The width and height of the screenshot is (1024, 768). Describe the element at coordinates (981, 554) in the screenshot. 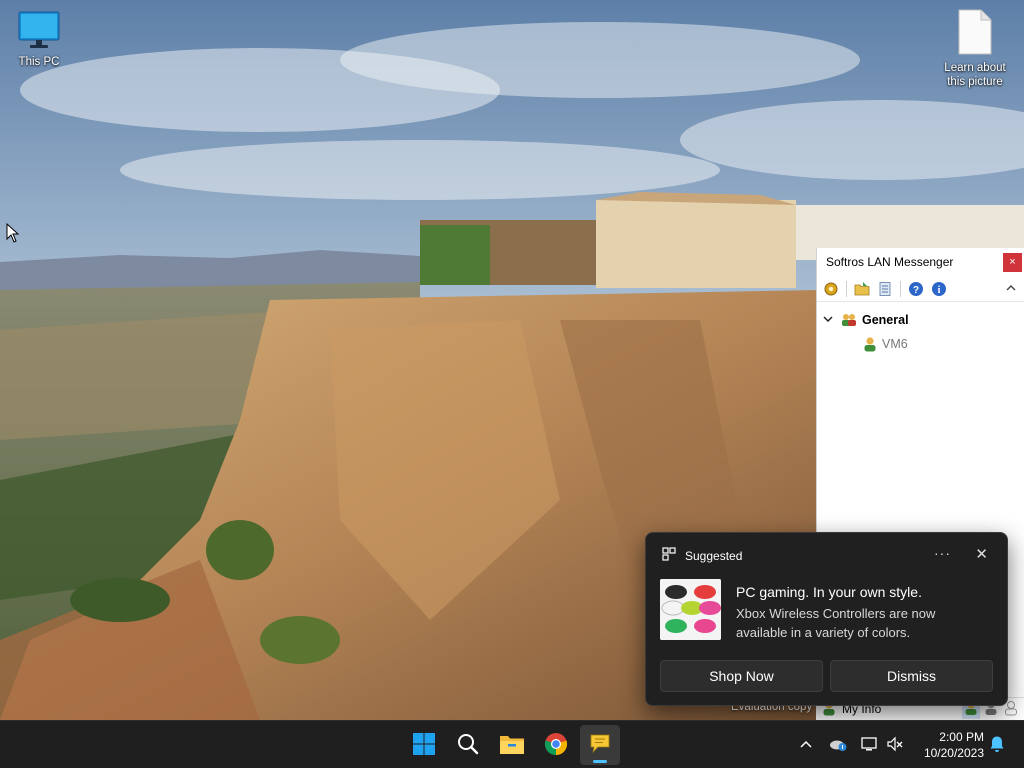

I see `notification-close-button: ✕` at that location.